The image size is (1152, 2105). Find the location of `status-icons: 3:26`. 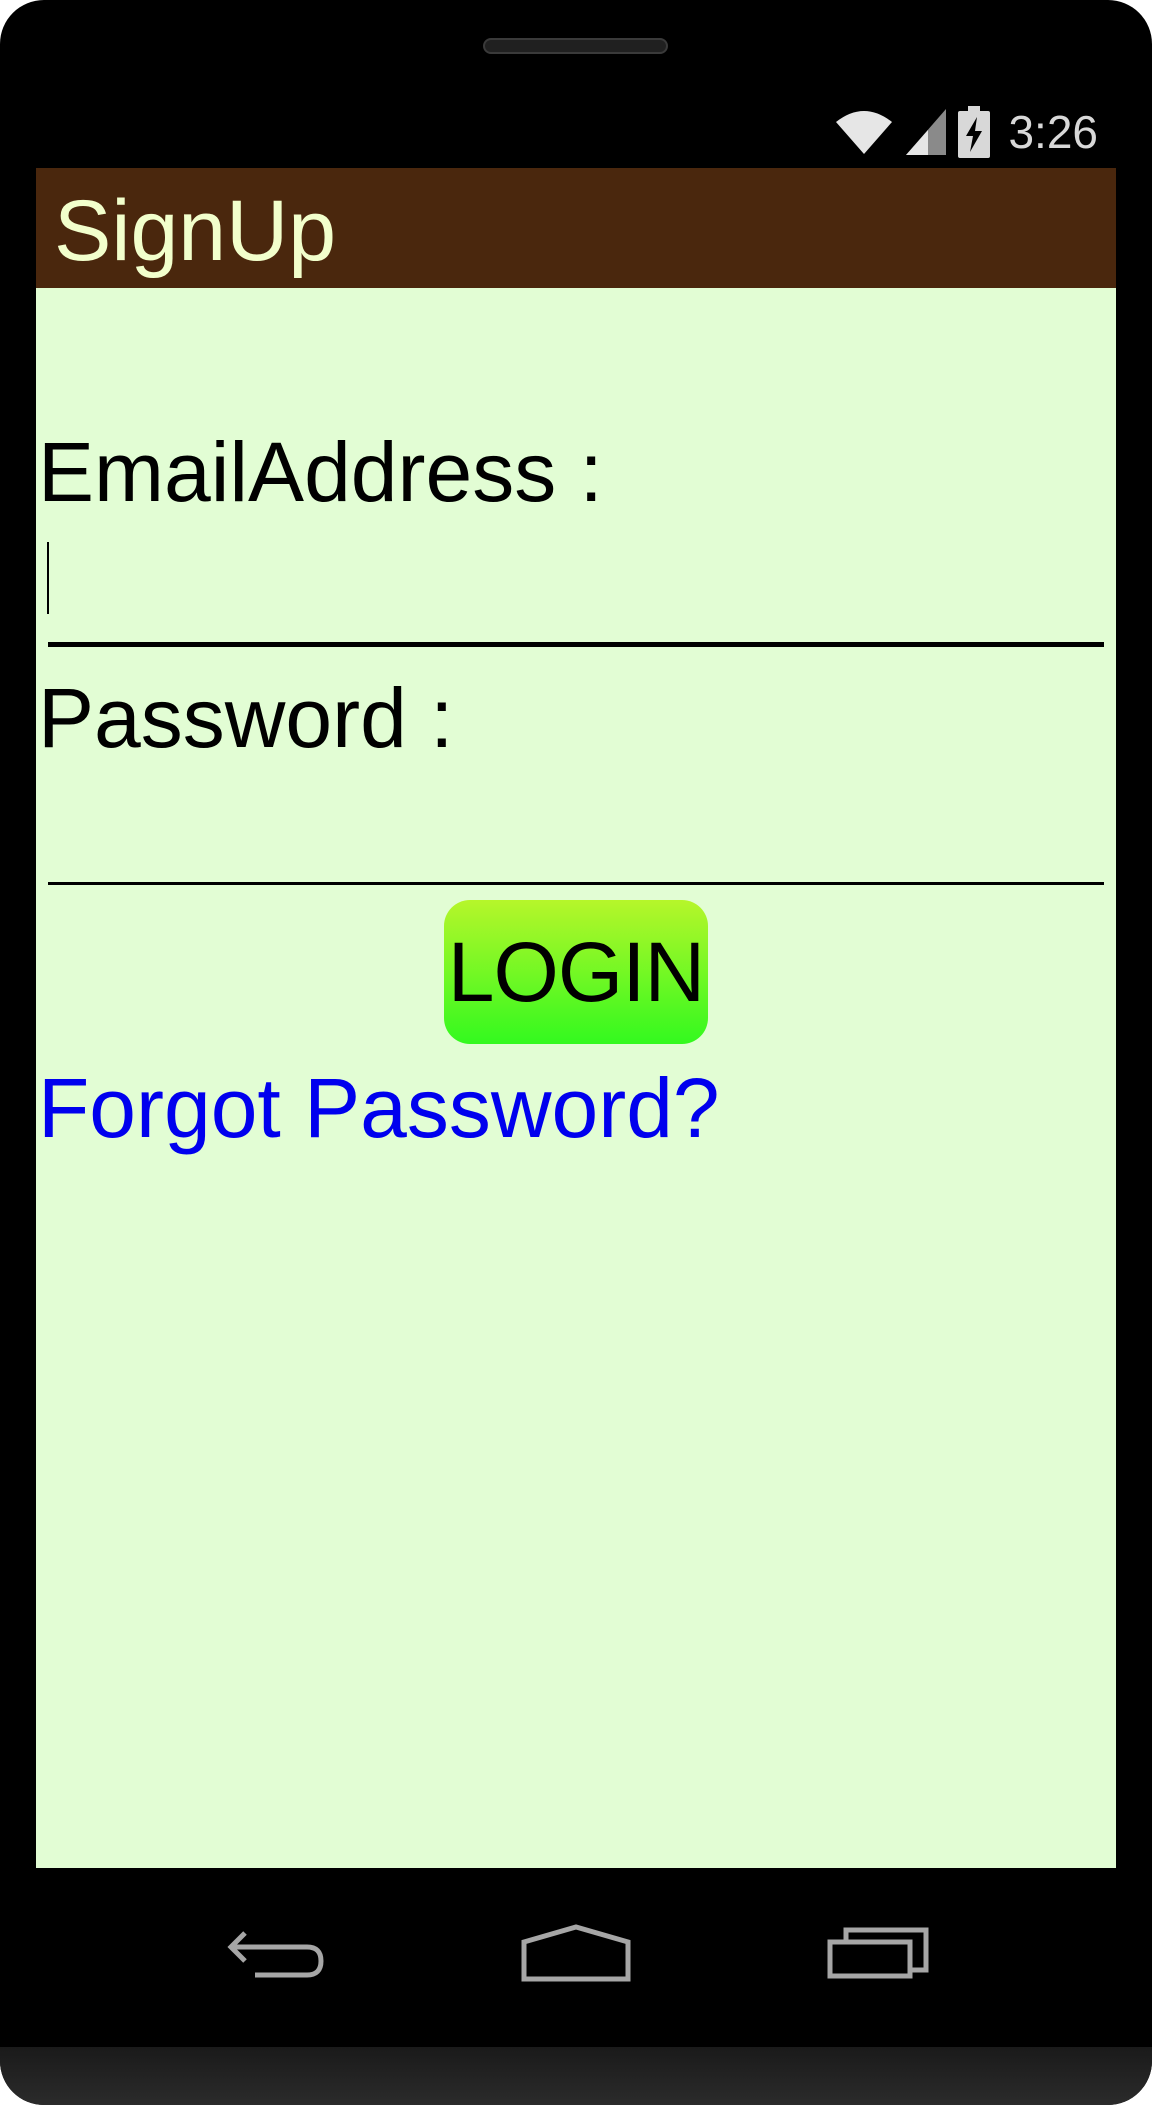

status-icons: 3:26 is located at coordinates (966, 132).